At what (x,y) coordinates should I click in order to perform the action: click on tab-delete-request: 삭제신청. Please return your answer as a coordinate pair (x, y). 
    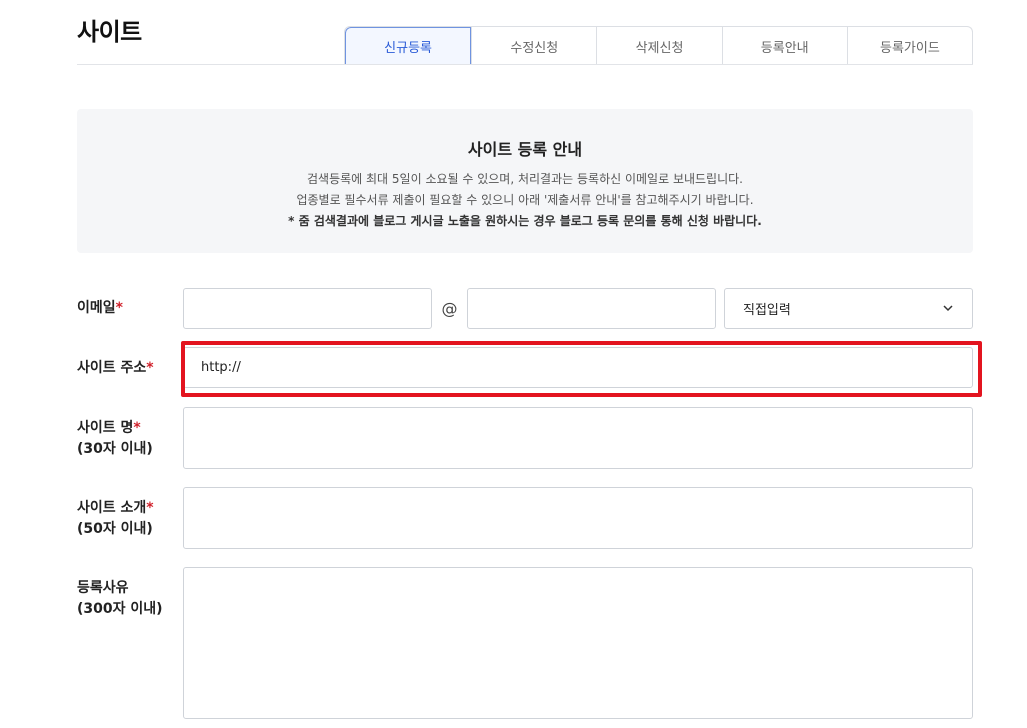
    Looking at the image, I should click on (658, 46).